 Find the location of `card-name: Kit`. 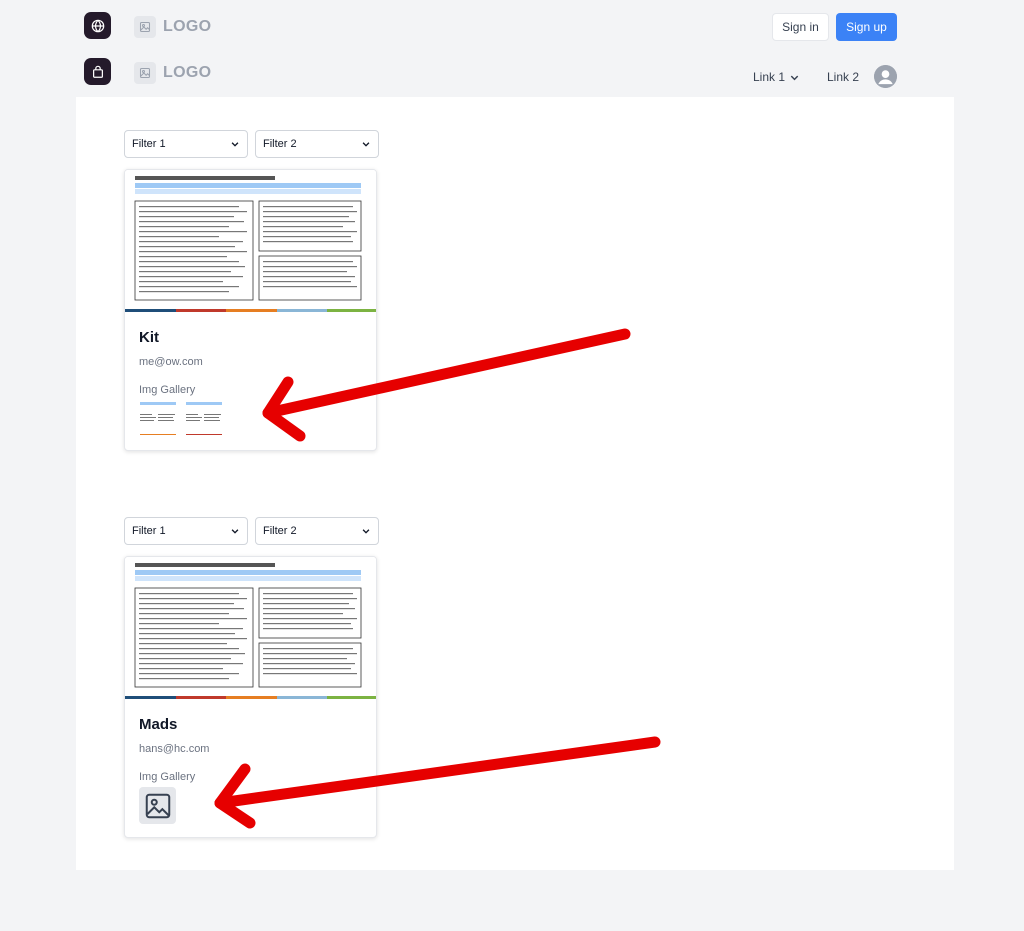

card-name: Kit is located at coordinates (149, 337).